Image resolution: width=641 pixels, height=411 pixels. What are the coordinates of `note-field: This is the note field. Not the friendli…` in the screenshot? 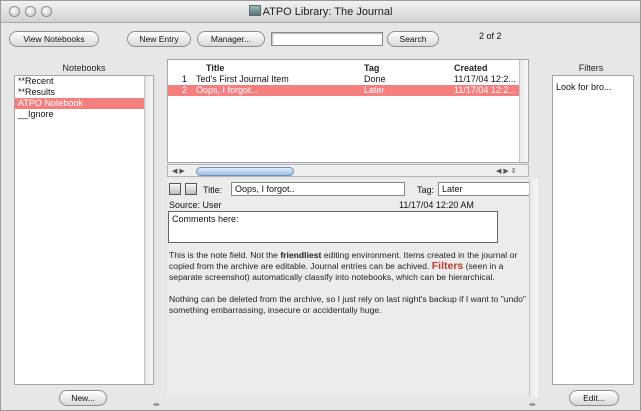 It's located at (349, 288).